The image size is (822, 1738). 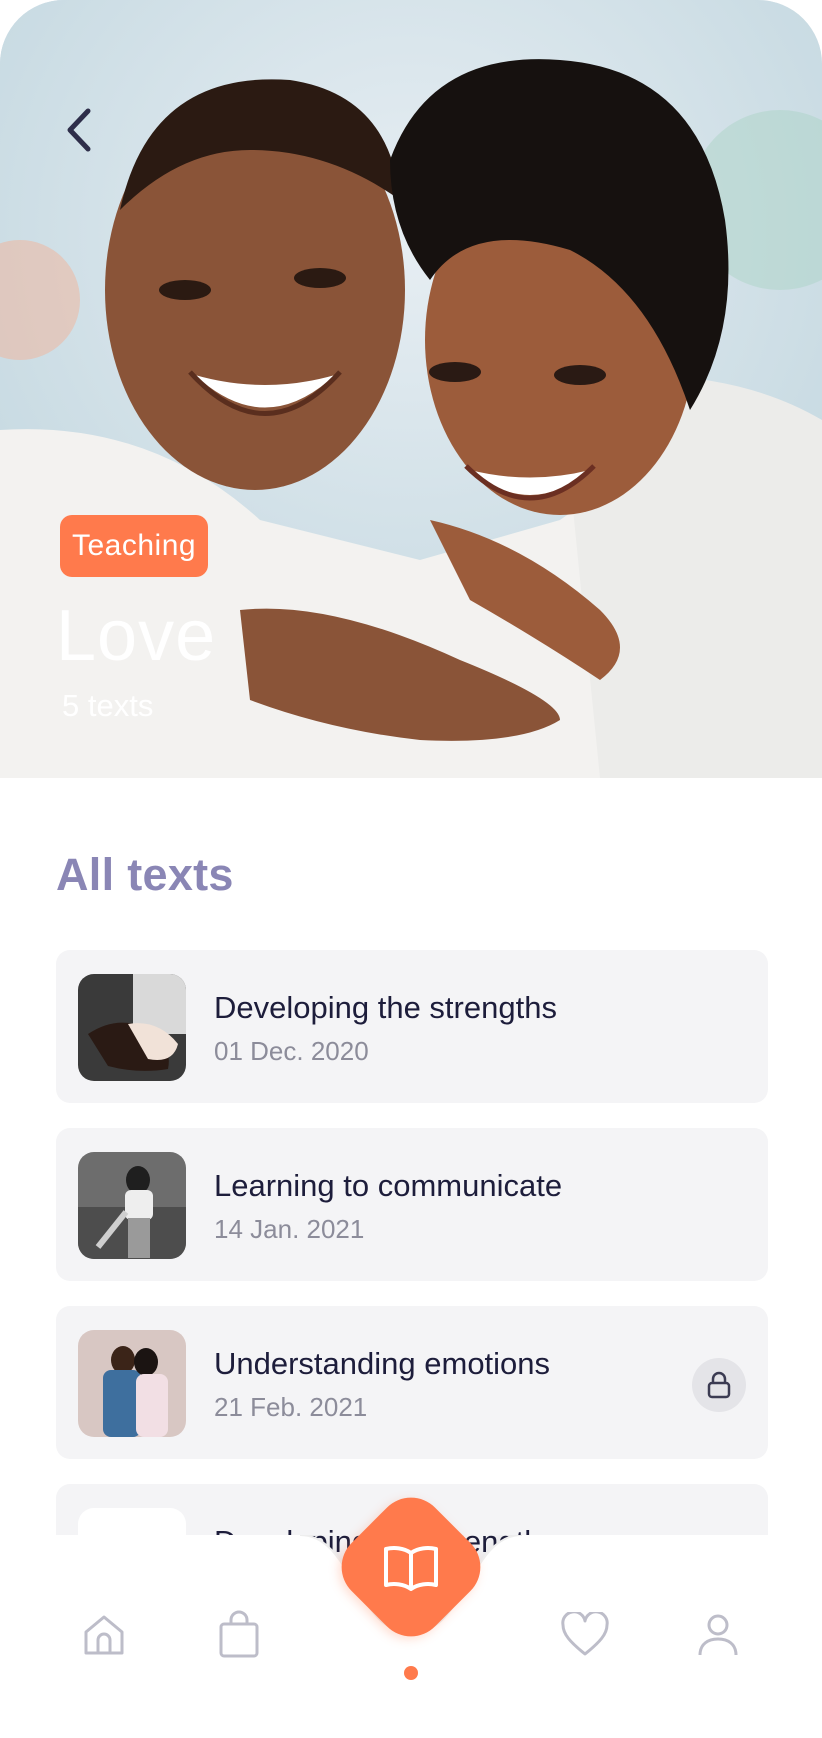 What do you see at coordinates (291, 1051) in the screenshot?
I see `item-date: 01 Dec. 2020` at bounding box center [291, 1051].